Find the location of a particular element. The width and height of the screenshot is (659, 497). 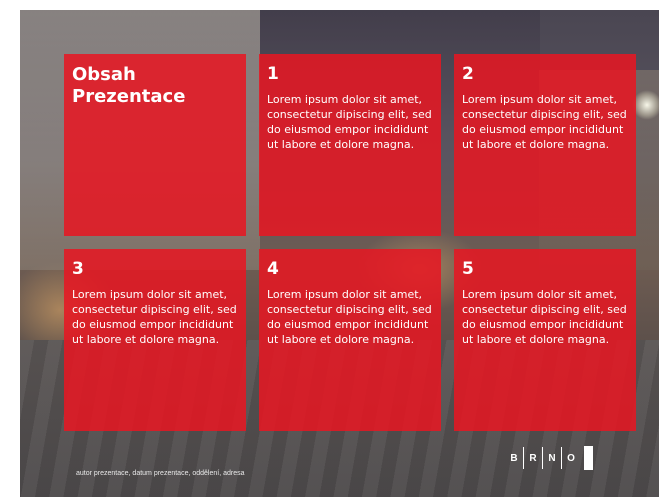

brno-logo: B R N O is located at coordinates (549, 458).